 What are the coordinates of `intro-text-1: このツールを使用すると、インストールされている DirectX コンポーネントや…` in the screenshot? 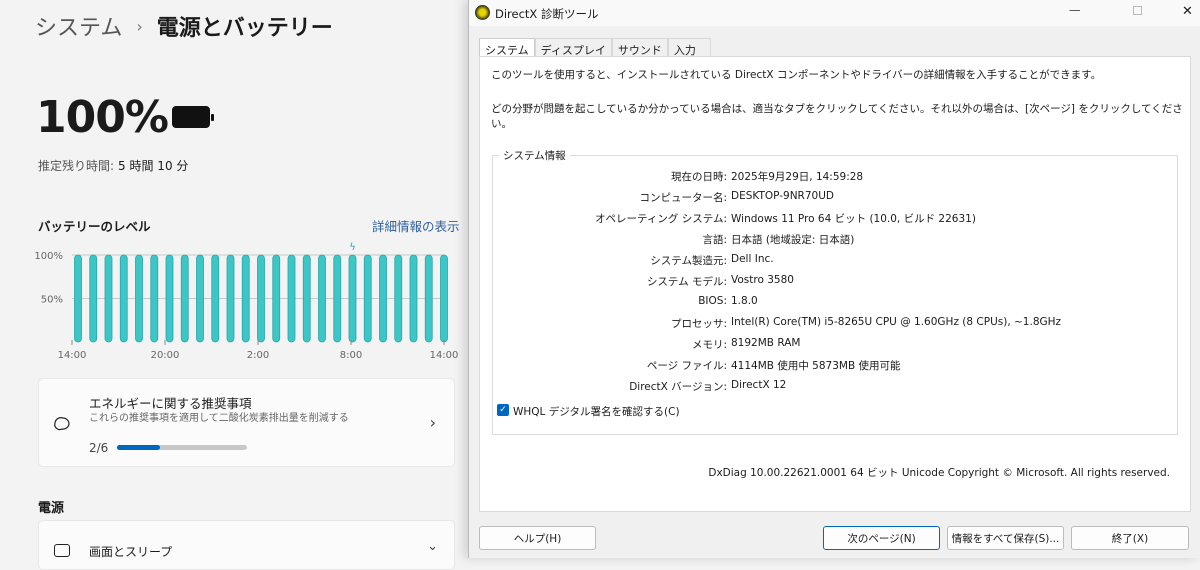 It's located at (796, 75).